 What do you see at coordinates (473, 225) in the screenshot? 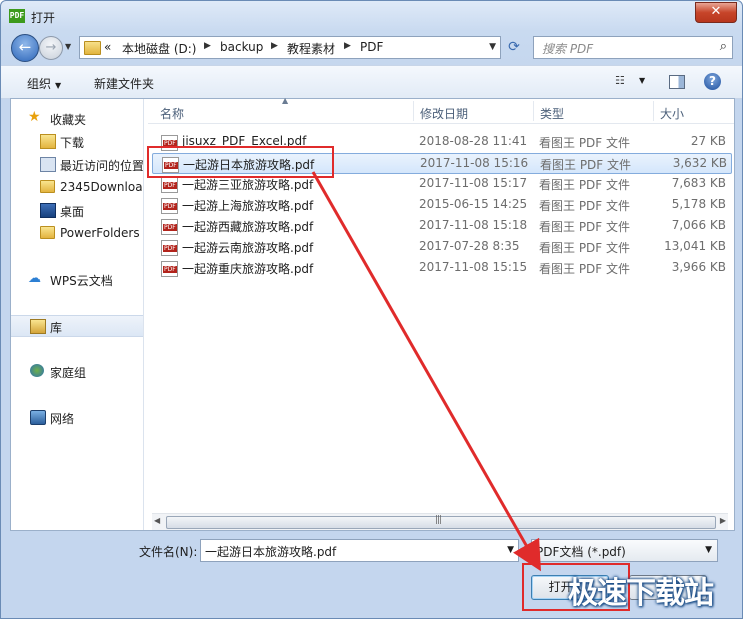
I see `file-date: 2017-11-08 15:18` at bounding box center [473, 225].